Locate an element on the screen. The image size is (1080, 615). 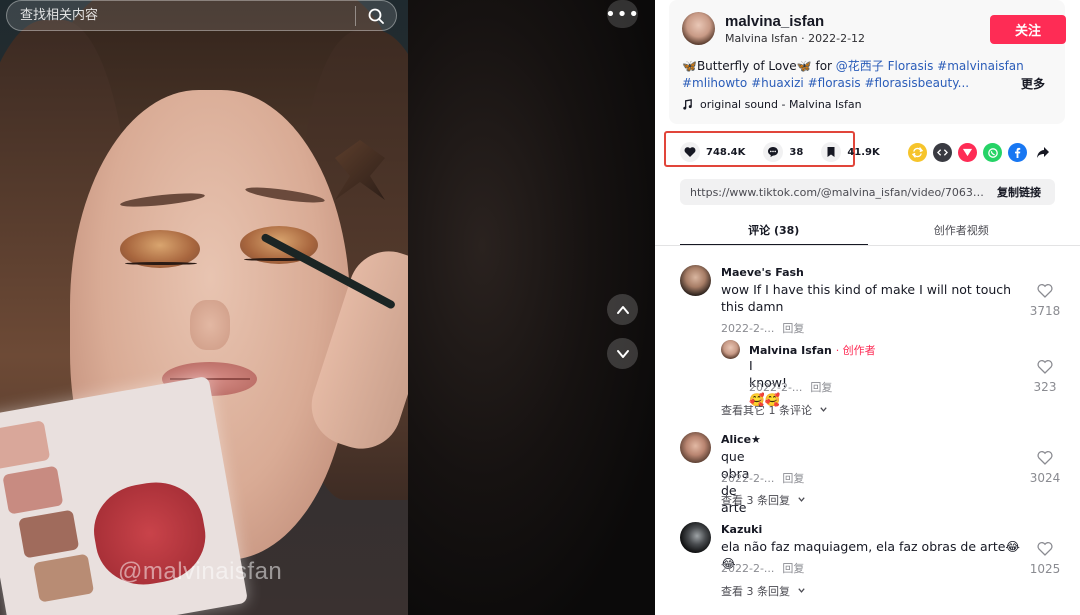
follow-button: 关注 is located at coordinates (1028, 29).